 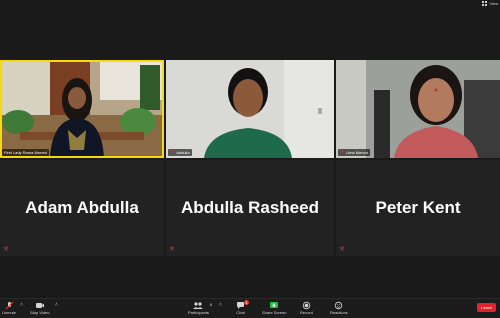 What do you see at coordinates (9, 312) in the screenshot?
I see `unmute-label: Unmute` at bounding box center [9, 312].